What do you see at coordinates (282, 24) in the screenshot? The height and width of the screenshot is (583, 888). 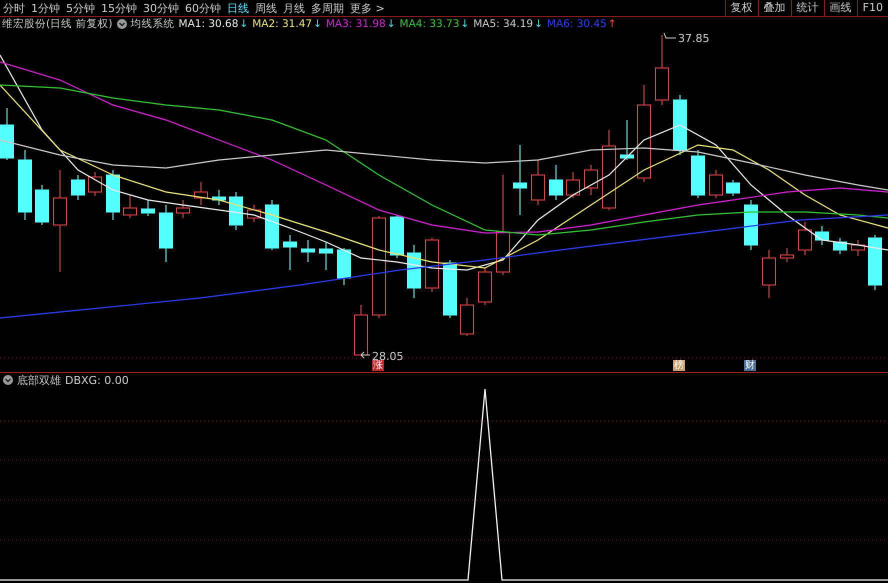 I see `ma-reading: MA2: 31.47` at bounding box center [282, 24].